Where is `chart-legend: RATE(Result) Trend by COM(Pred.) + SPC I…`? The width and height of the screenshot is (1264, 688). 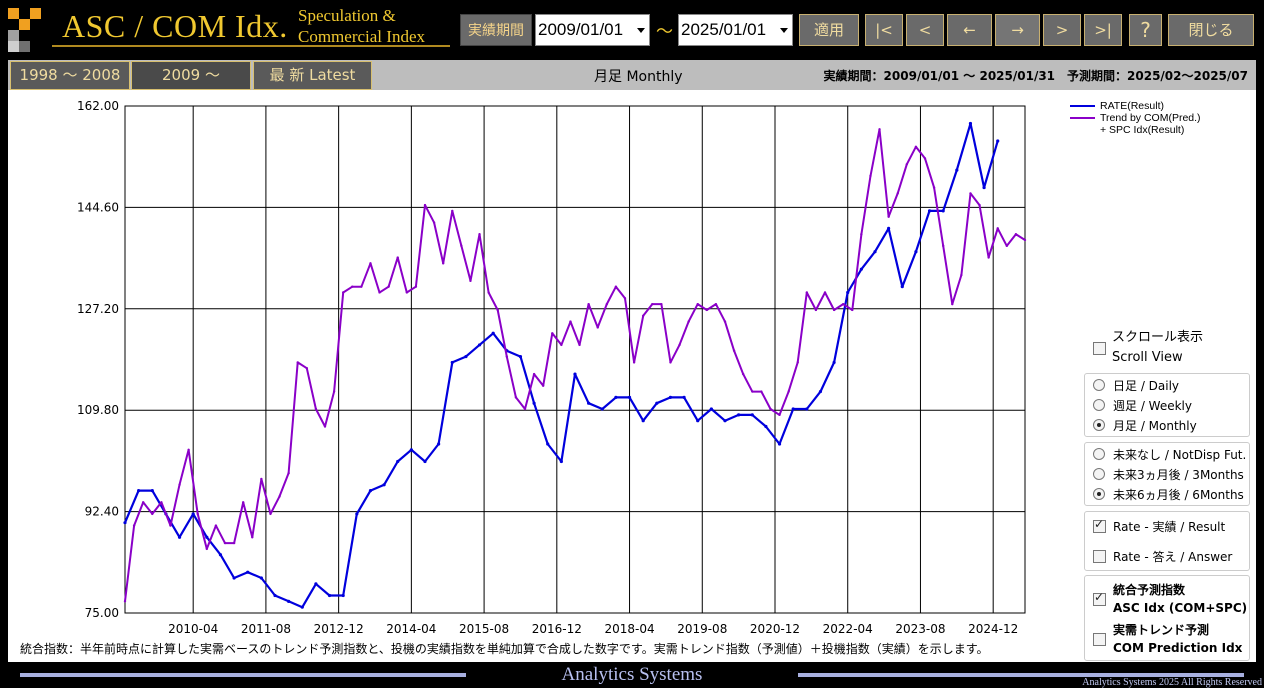
chart-legend: RATE(Result) Trend by COM(Pred.) + SPC I… is located at coordinates (1135, 118).